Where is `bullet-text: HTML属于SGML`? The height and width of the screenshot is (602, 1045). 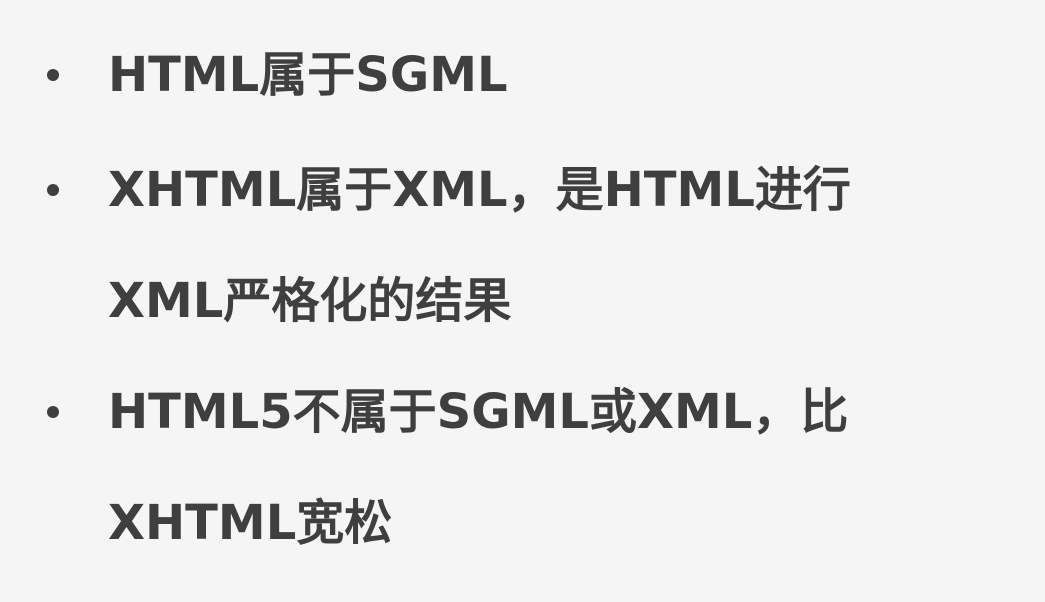
bullet-text: HTML属于SGML is located at coordinates (528, 98).